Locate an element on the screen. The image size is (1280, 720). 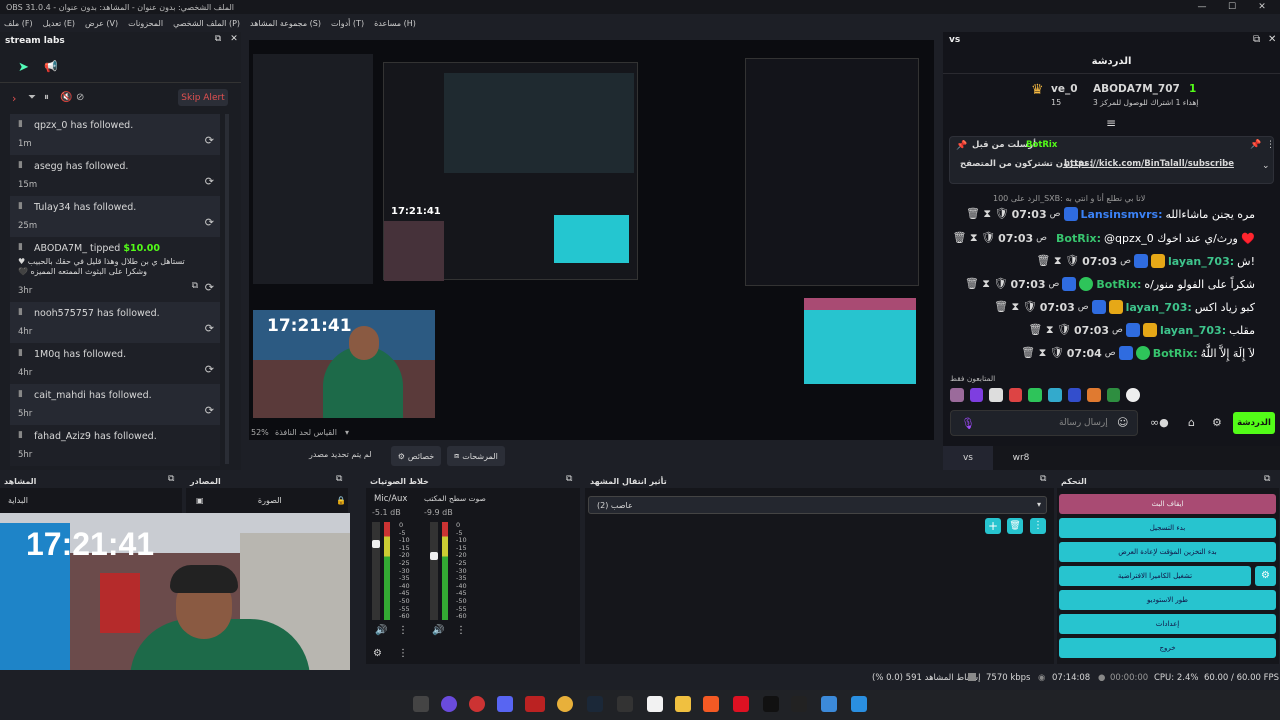
zoom-level: 52% is located at coordinates (260, 432).